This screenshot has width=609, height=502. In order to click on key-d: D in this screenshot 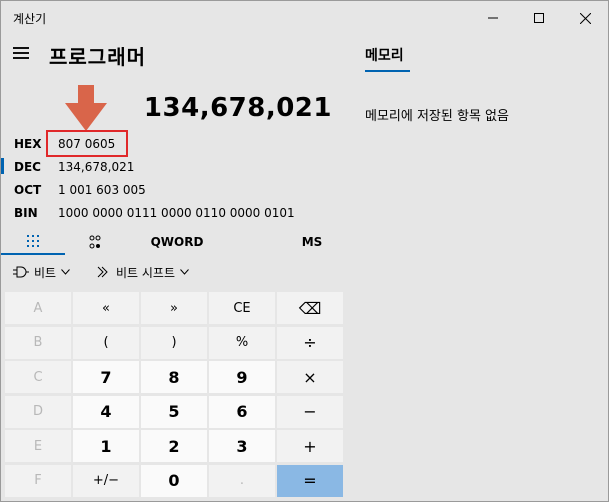, I will do `click(38, 411)`.